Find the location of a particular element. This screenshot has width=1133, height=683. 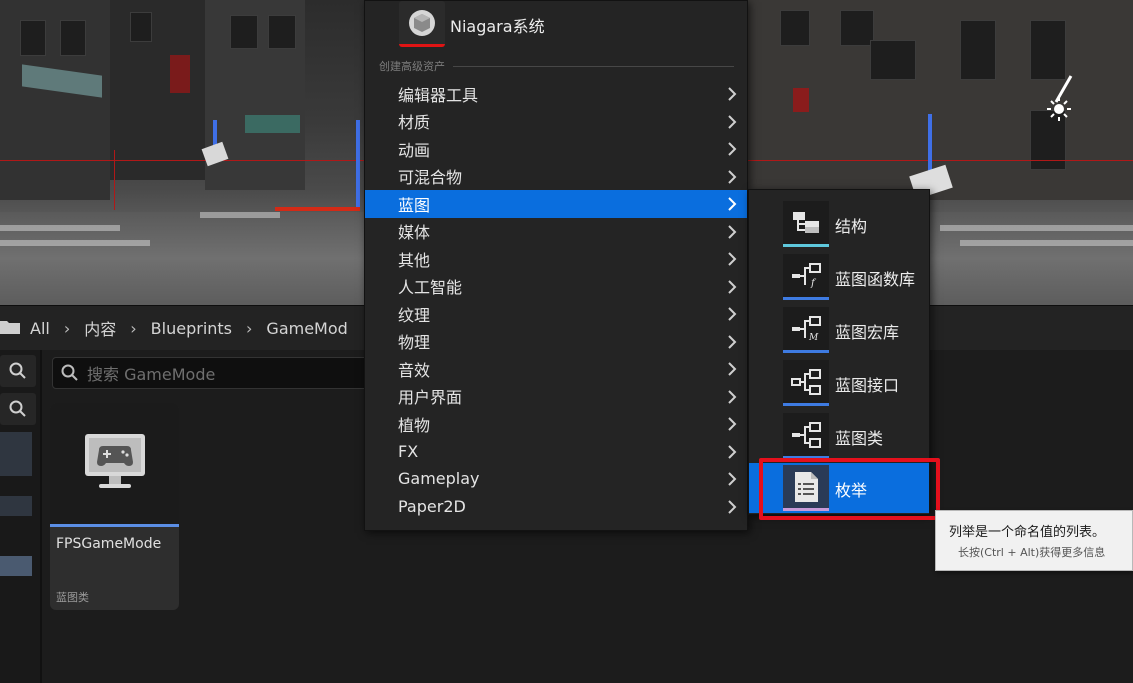

breadcrumb-gamemode: GameMod is located at coordinates (306, 328).